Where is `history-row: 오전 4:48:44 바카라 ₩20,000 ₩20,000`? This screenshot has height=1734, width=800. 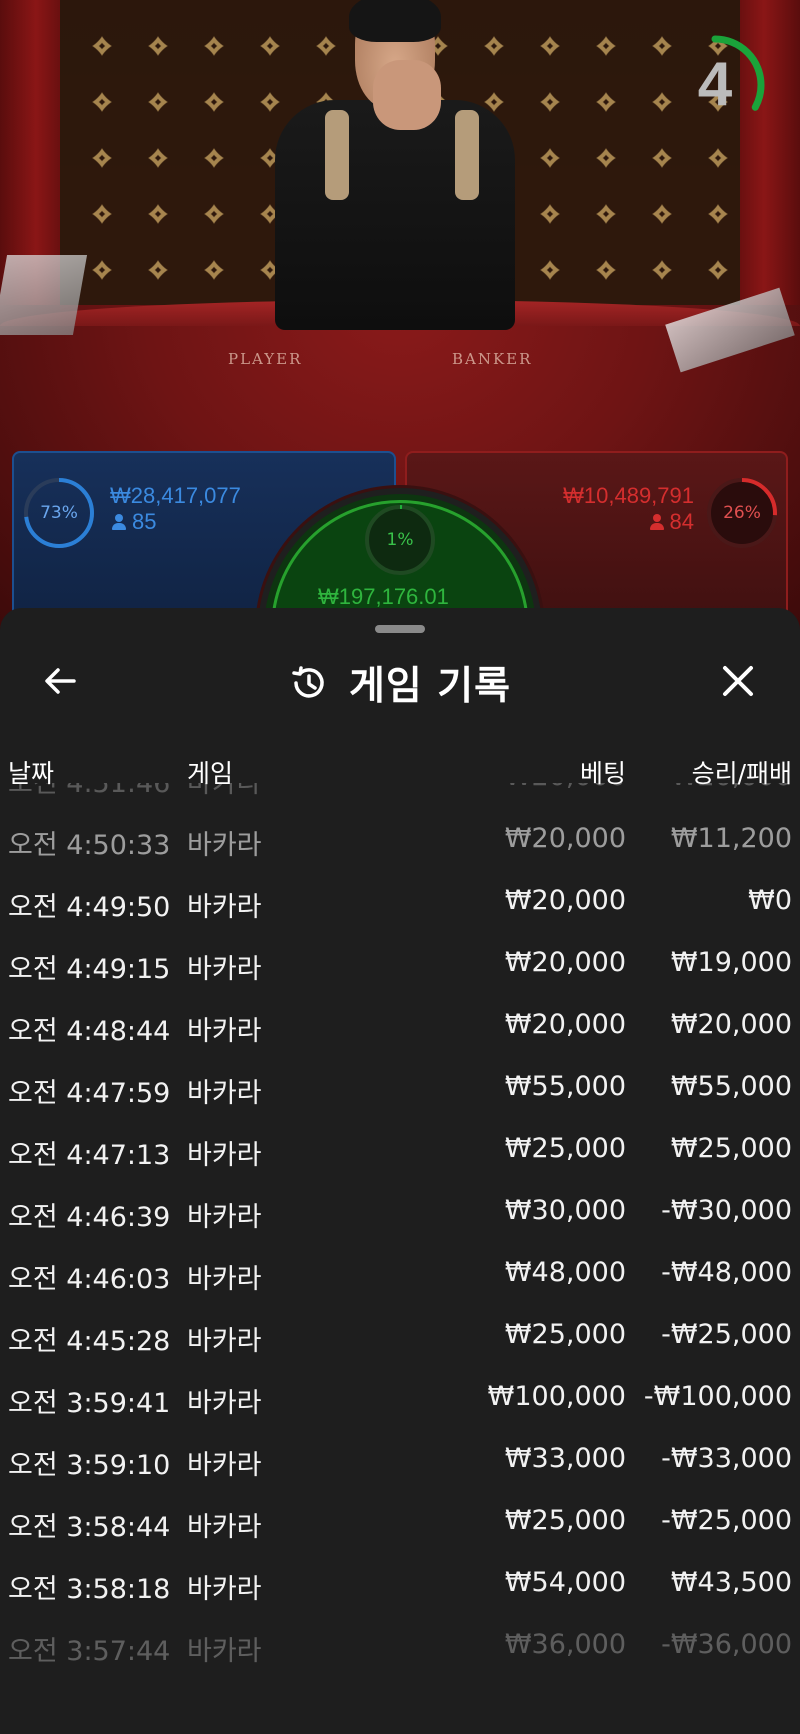
history-row: 오전 4:48:44 바카라 ₩20,000 ₩20,000 is located at coordinates (400, 1026).